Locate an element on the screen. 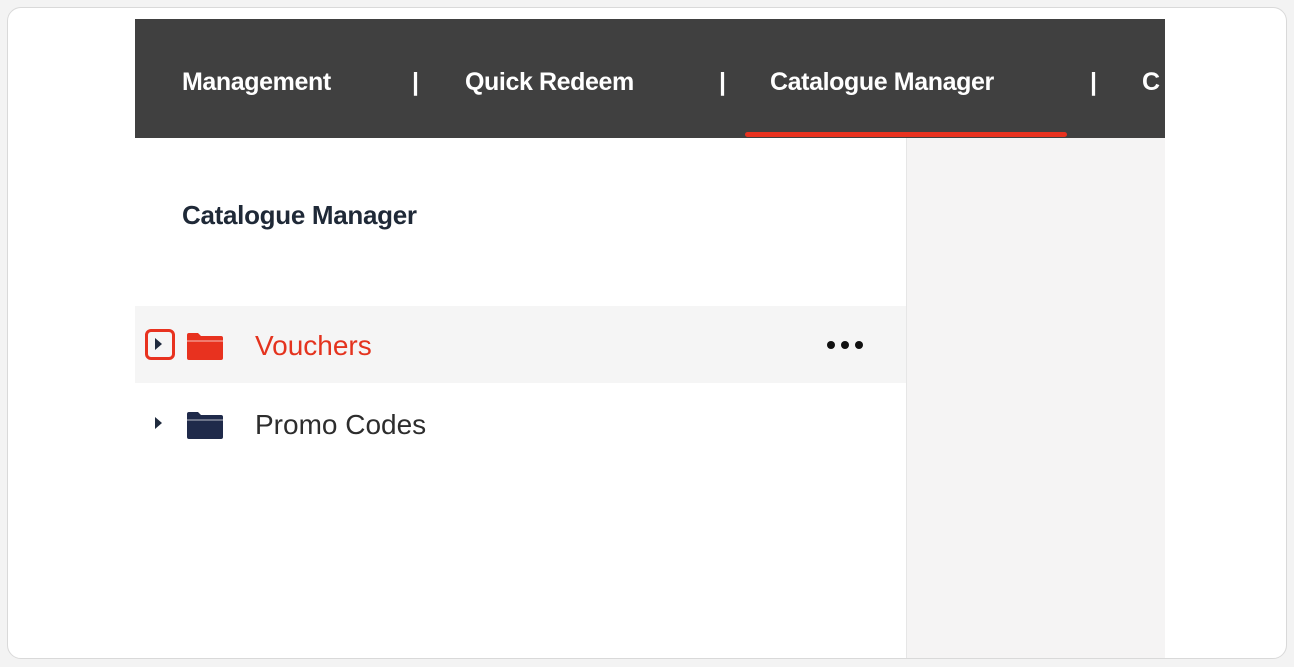 The width and height of the screenshot is (1294, 667). tree-item-promo-codes: Promo Codes is located at coordinates (520, 423).